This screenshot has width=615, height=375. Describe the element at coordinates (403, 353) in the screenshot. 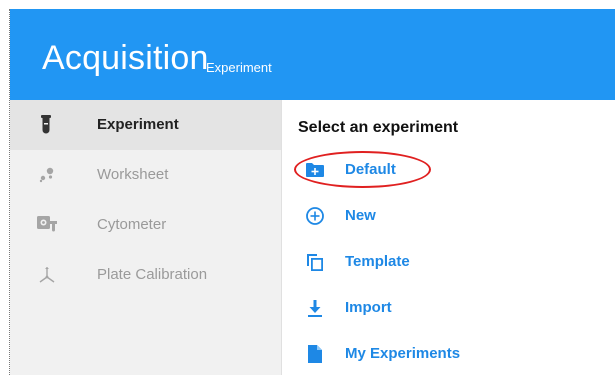

I see `option-label: My Experiments` at that location.